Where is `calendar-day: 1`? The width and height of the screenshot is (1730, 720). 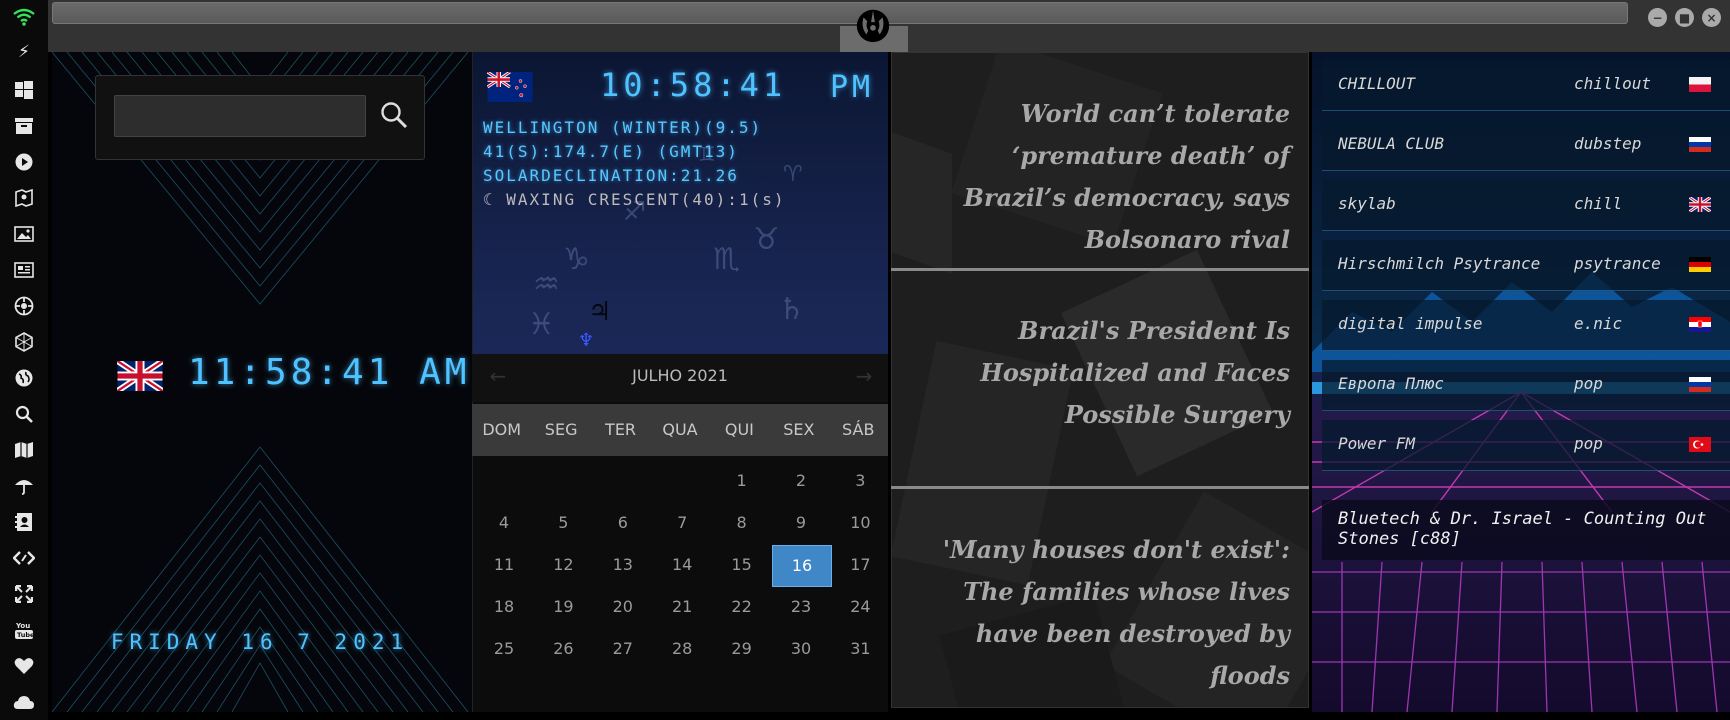 calendar-day: 1 is located at coordinates (742, 481).